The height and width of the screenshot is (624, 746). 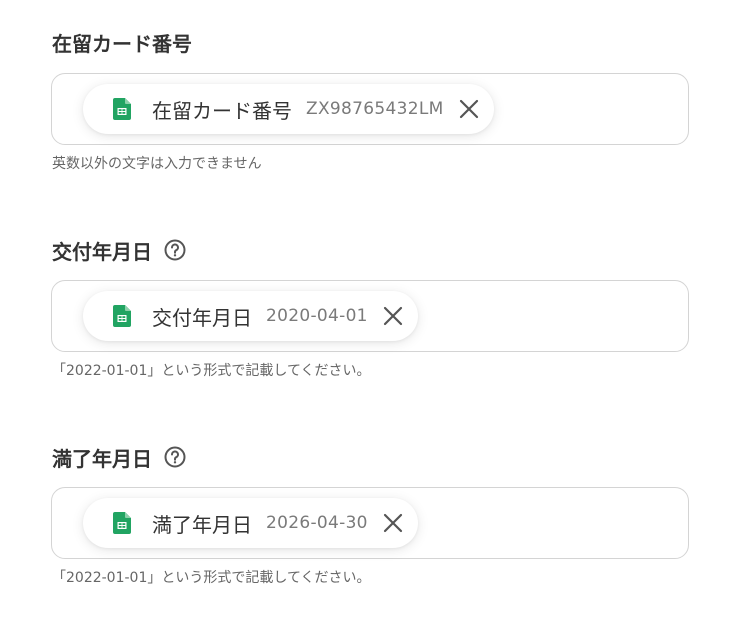 I want to click on chip-value: ZX98765432LM, so click(x=375, y=109).